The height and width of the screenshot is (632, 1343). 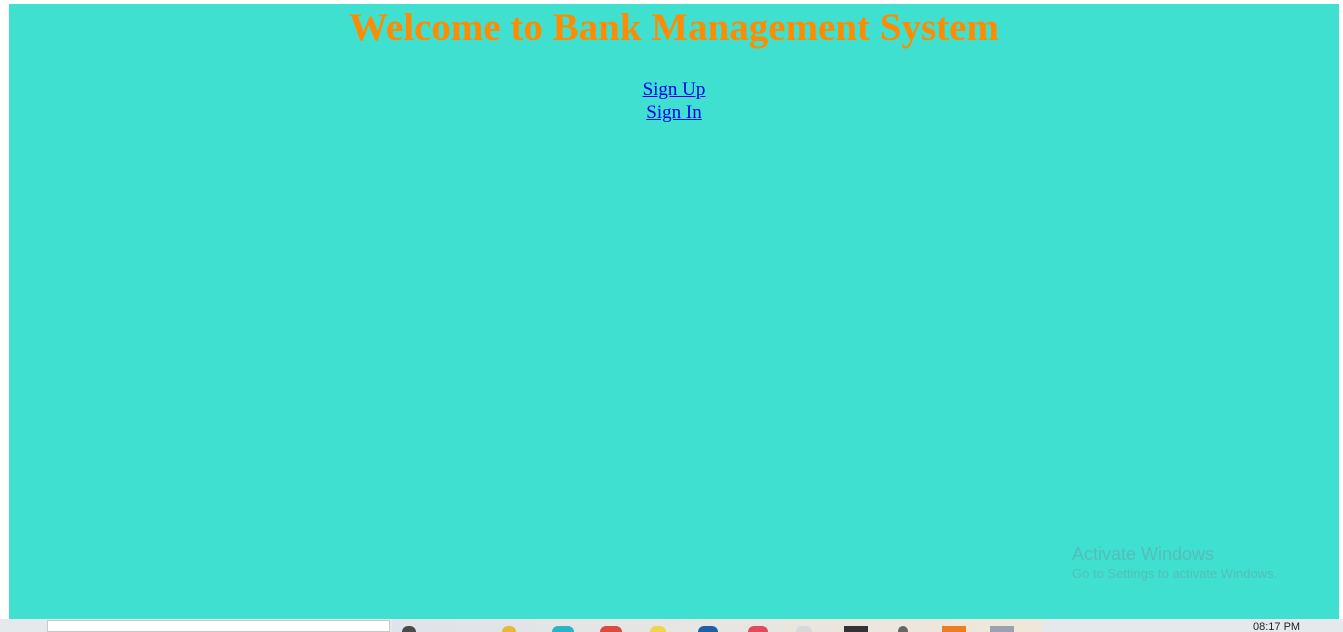 What do you see at coordinates (674, 101) in the screenshot?
I see `nav-links: Sign Up Sign In` at bounding box center [674, 101].